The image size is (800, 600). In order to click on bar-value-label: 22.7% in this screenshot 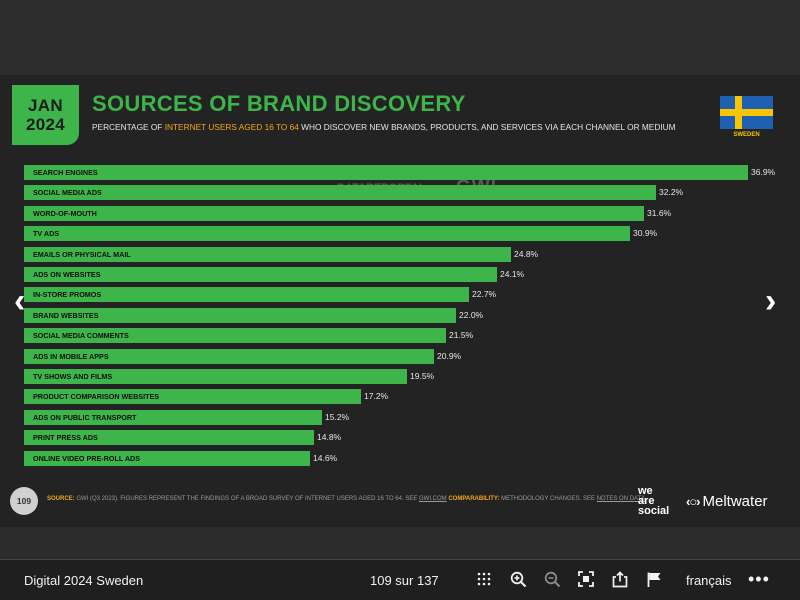, I will do `click(484, 294)`.